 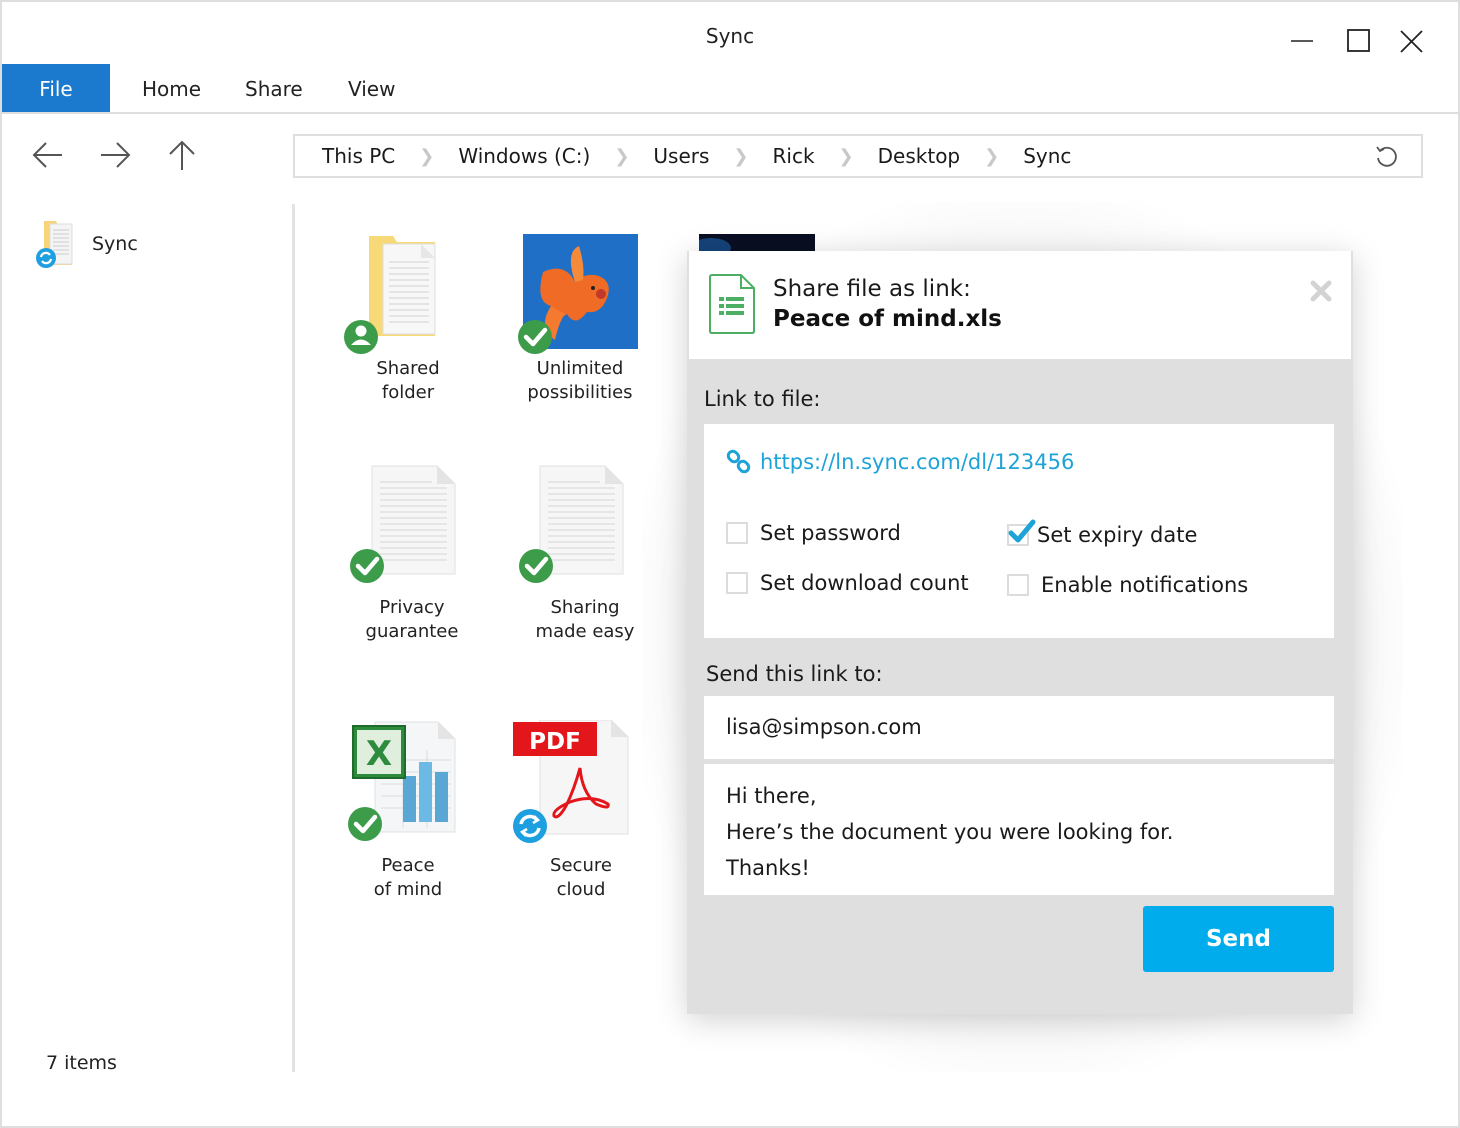 I want to click on breadcrumb-rick: Rick, so click(x=794, y=156).